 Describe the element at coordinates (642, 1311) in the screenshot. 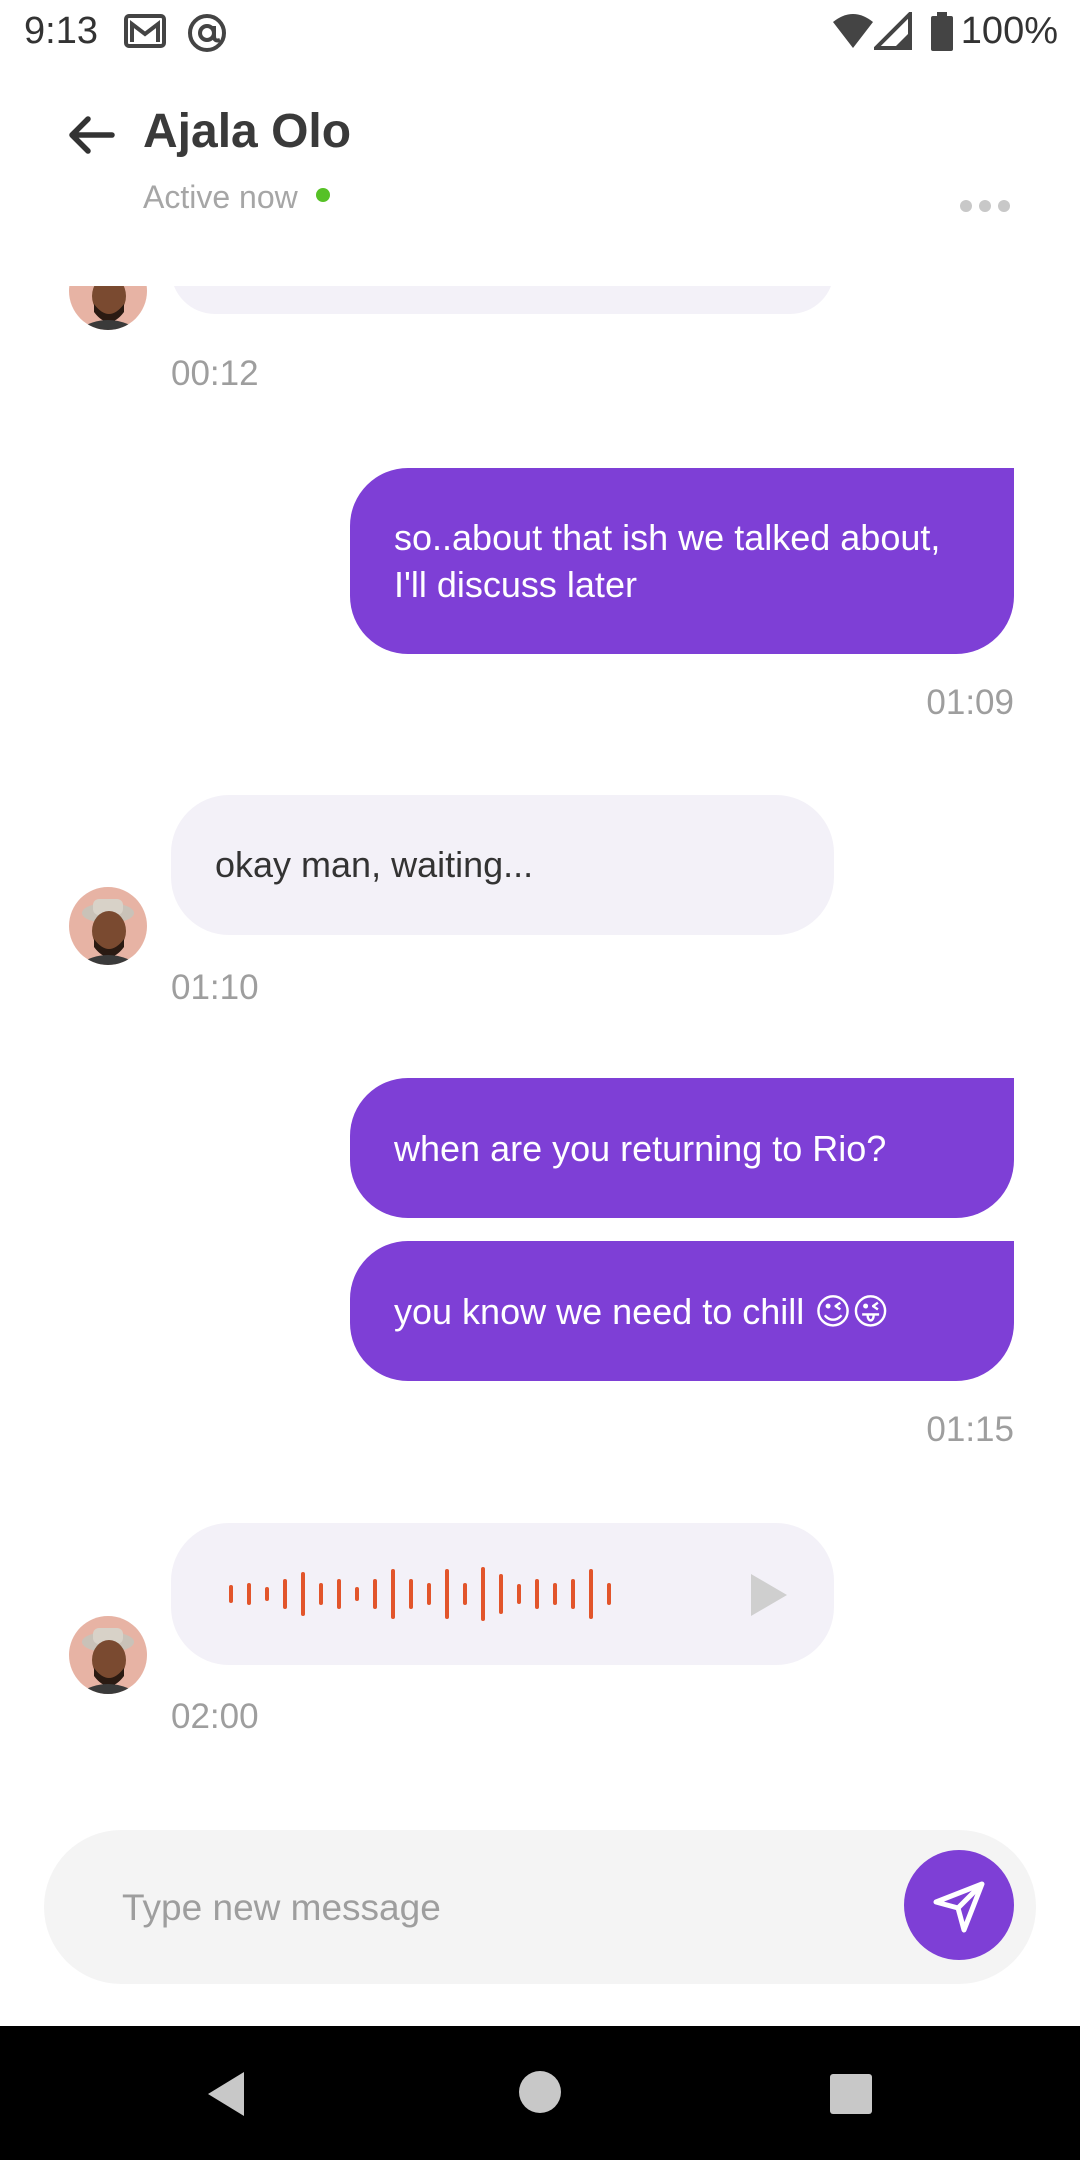

I see `message-text: you know we need to chill 😉😜` at that location.